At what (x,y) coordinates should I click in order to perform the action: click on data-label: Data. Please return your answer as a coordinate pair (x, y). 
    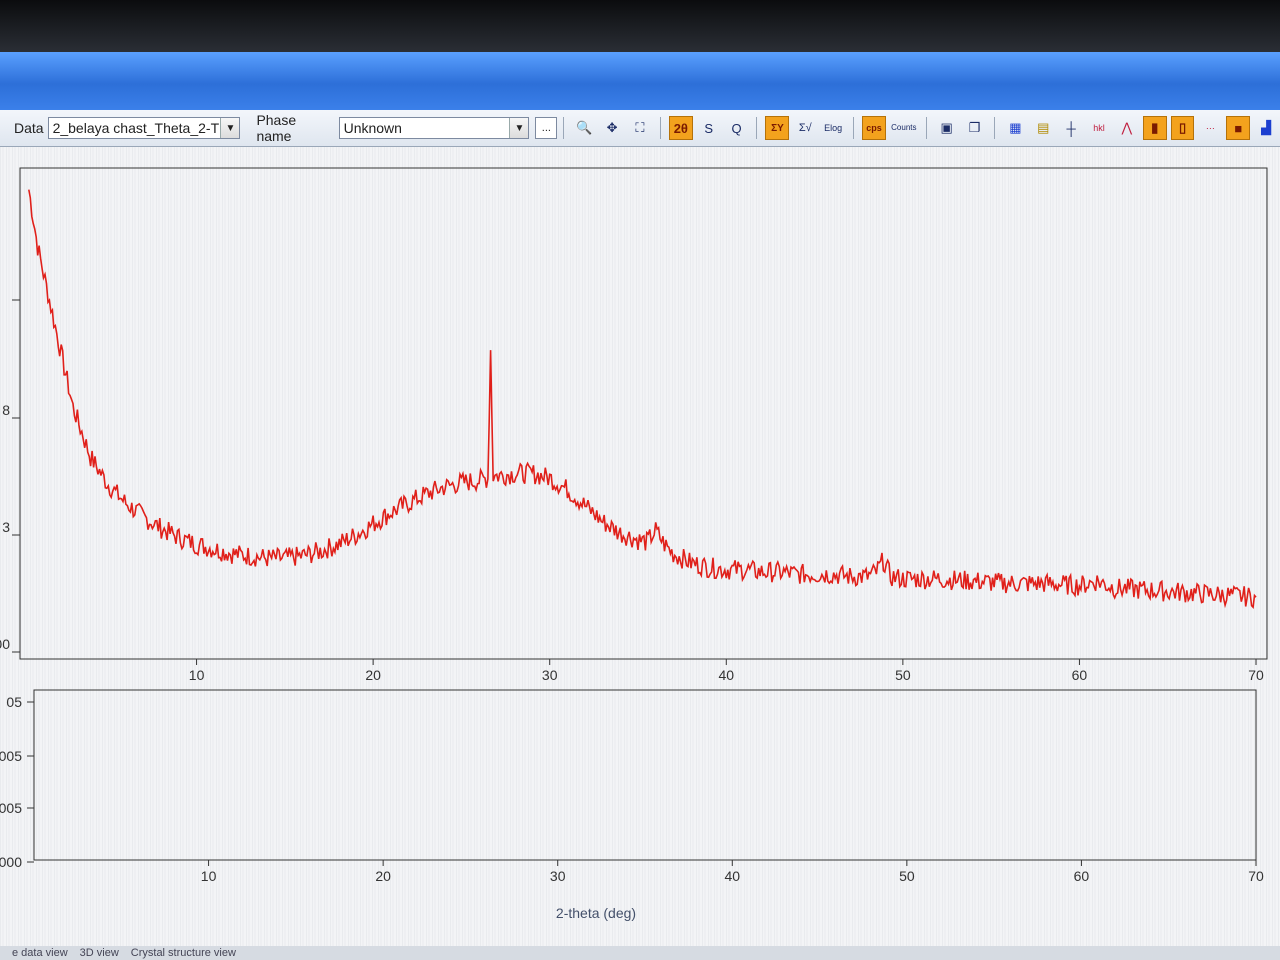
    Looking at the image, I should click on (29, 128).